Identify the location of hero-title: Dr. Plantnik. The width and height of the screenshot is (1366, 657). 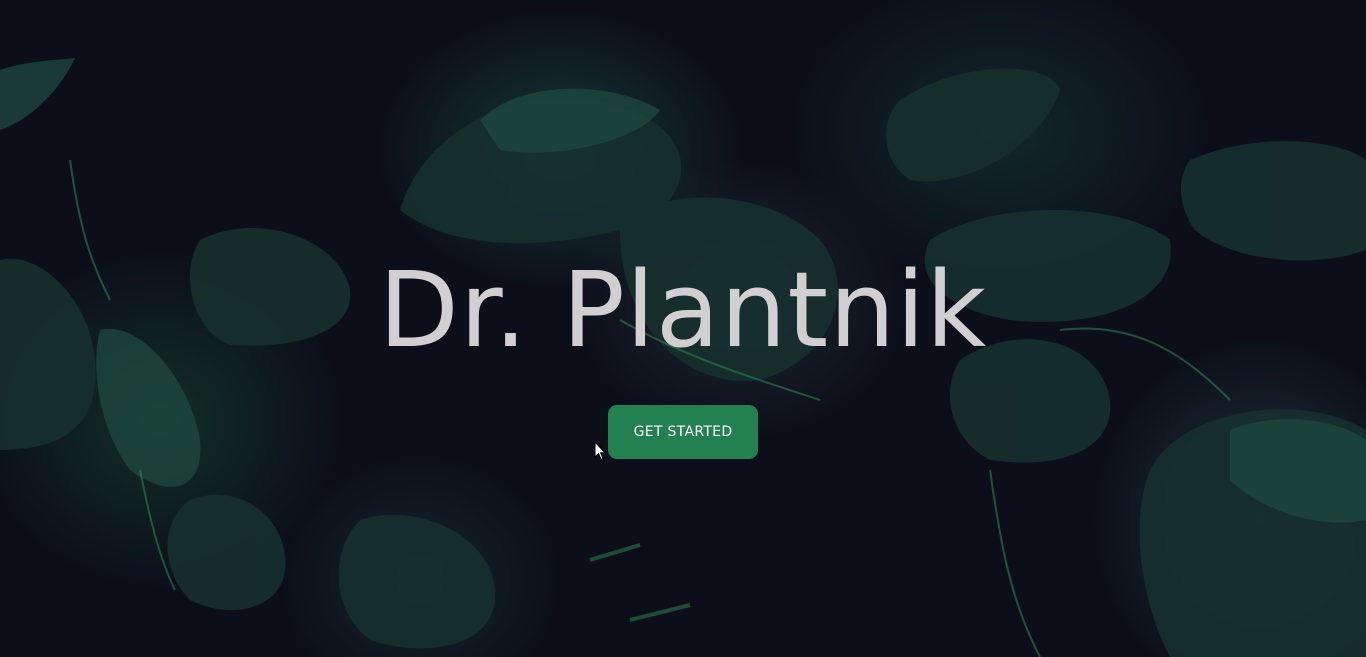
(683, 310).